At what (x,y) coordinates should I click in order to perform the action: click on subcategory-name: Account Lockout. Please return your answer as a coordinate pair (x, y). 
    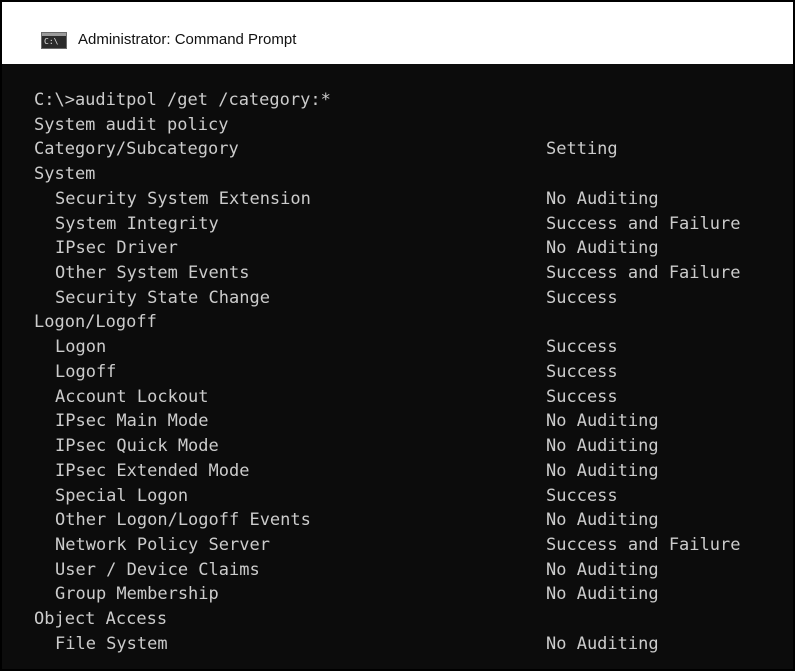
    Looking at the image, I should click on (132, 396).